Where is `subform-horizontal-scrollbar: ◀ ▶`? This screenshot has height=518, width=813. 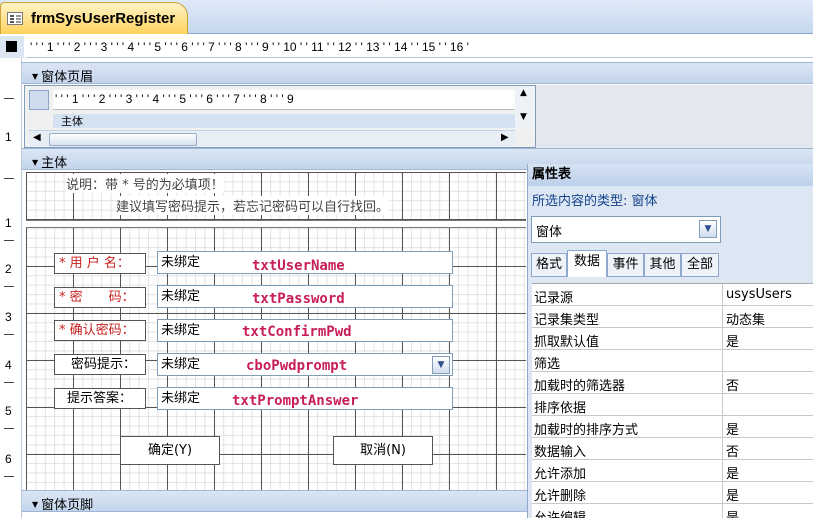 subform-horizontal-scrollbar: ◀ ▶ is located at coordinates (272, 138).